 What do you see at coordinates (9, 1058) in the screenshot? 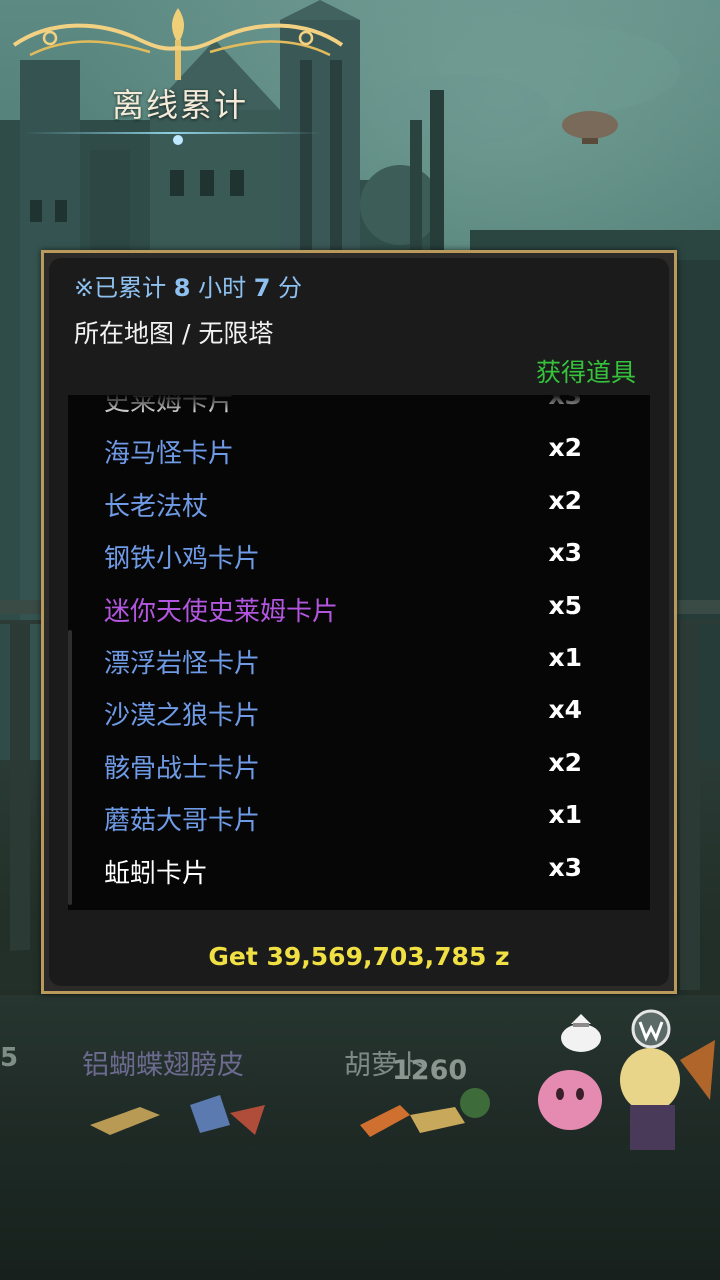
I see `bg-left-number: 5` at bounding box center [9, 1058].